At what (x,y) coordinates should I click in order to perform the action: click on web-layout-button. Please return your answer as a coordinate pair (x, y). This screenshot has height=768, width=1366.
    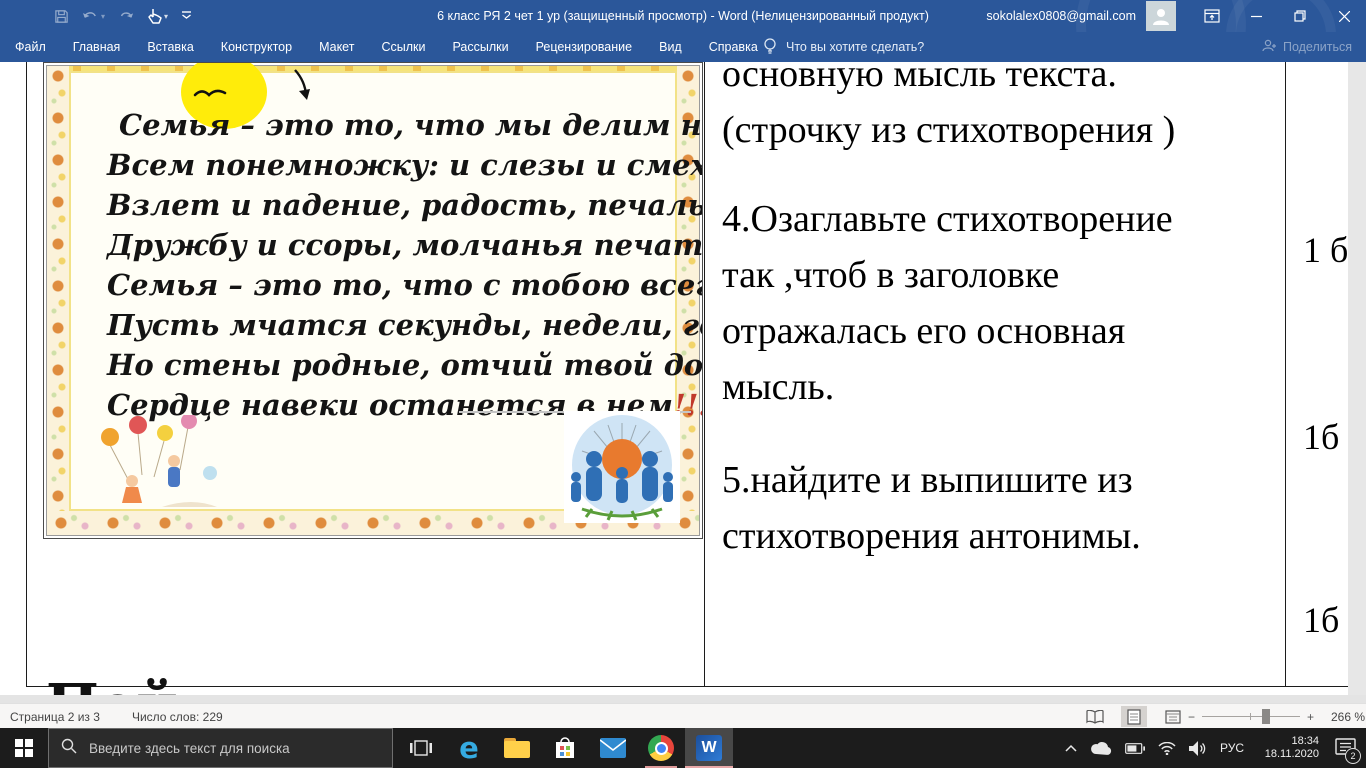
    Looking at the image, I should click on (1173, 716).